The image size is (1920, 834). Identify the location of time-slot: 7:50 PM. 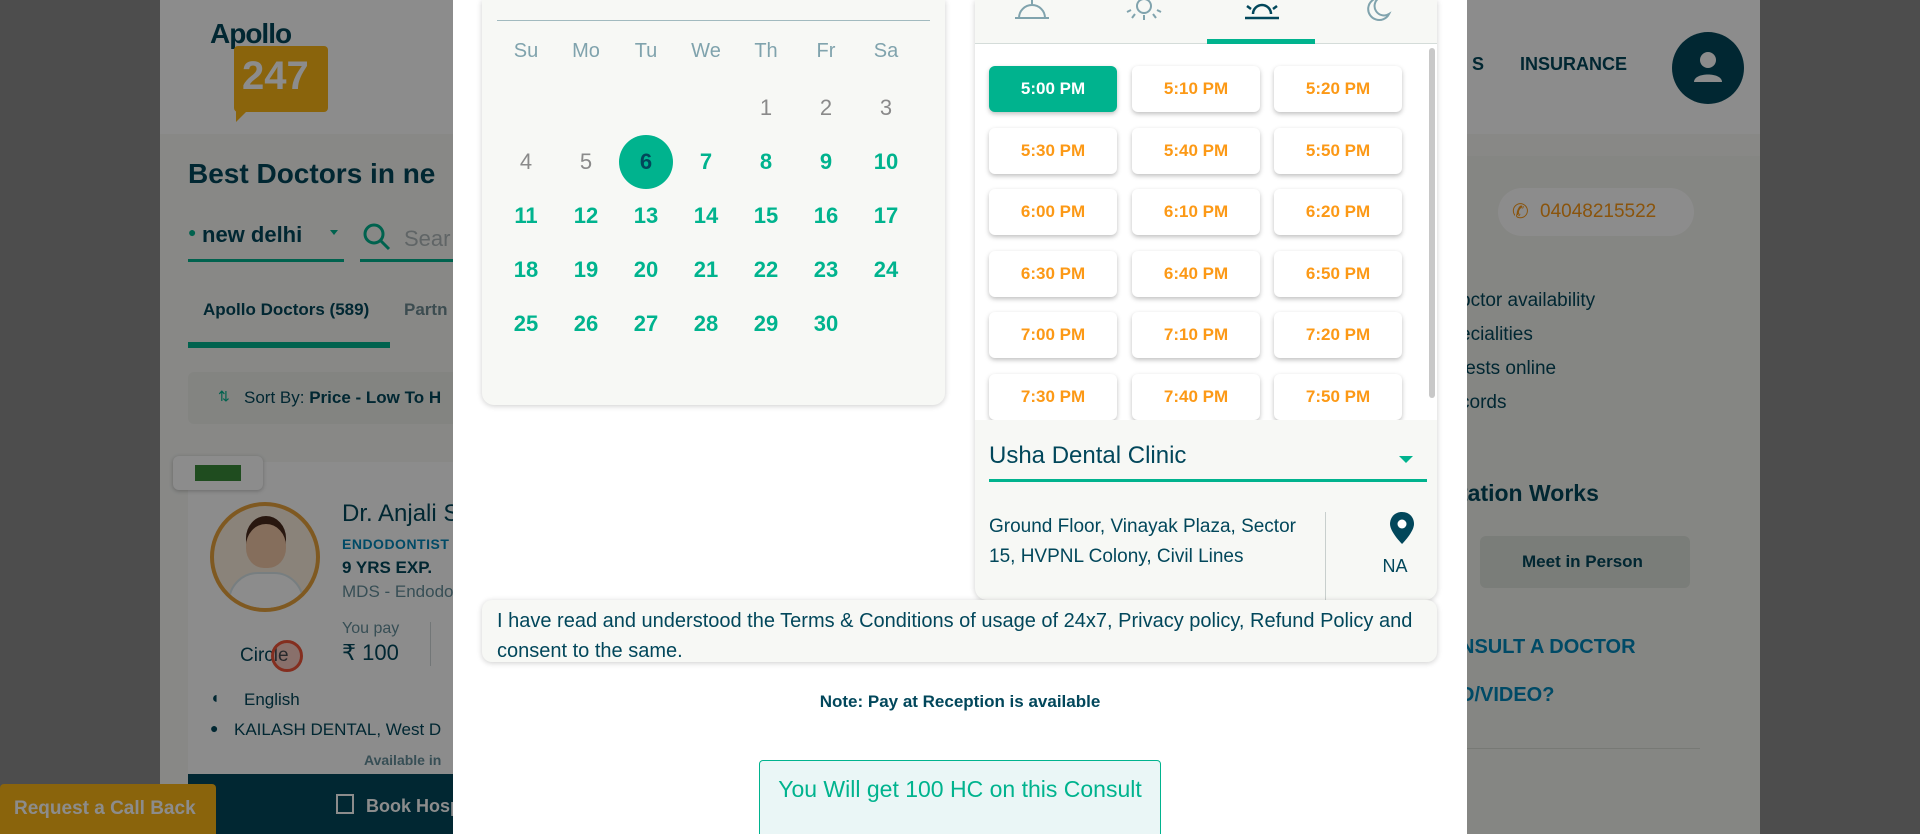
(1338, 396).